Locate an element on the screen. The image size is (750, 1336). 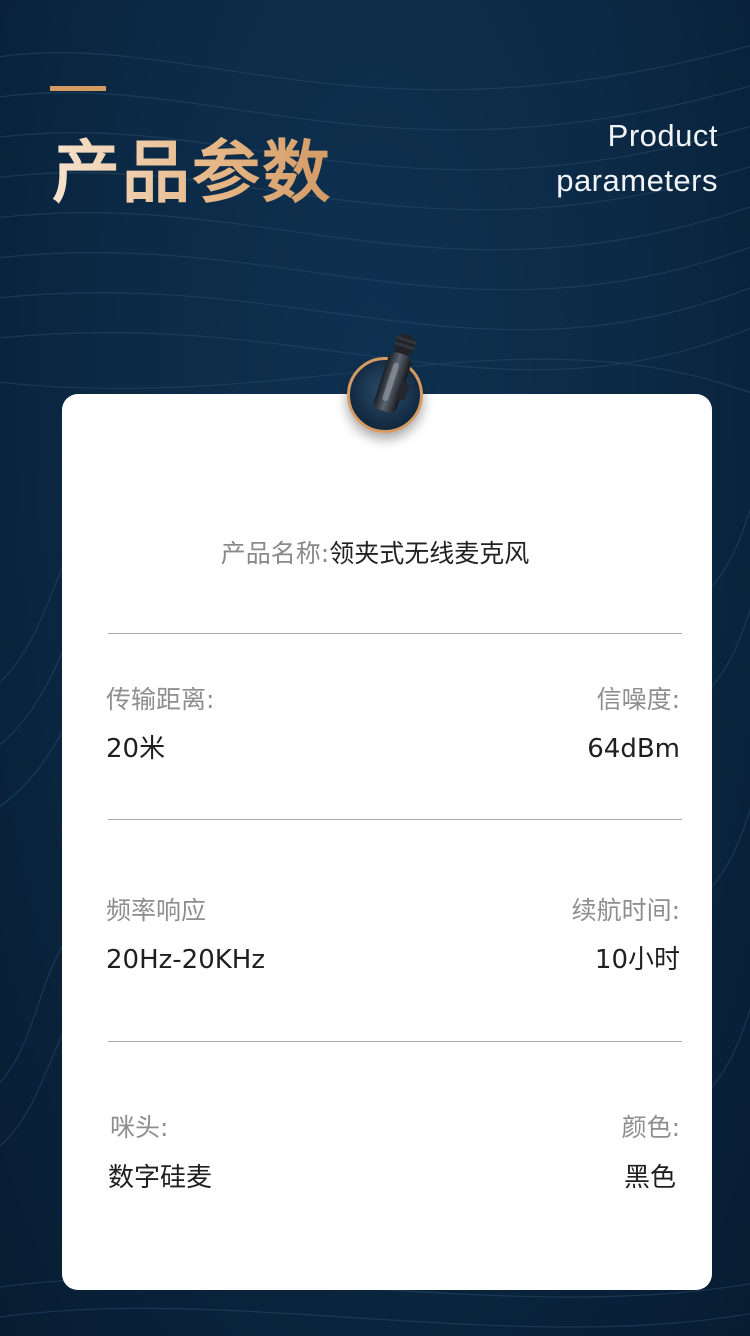
title-accent-bar is located at coordinates (78, 88).